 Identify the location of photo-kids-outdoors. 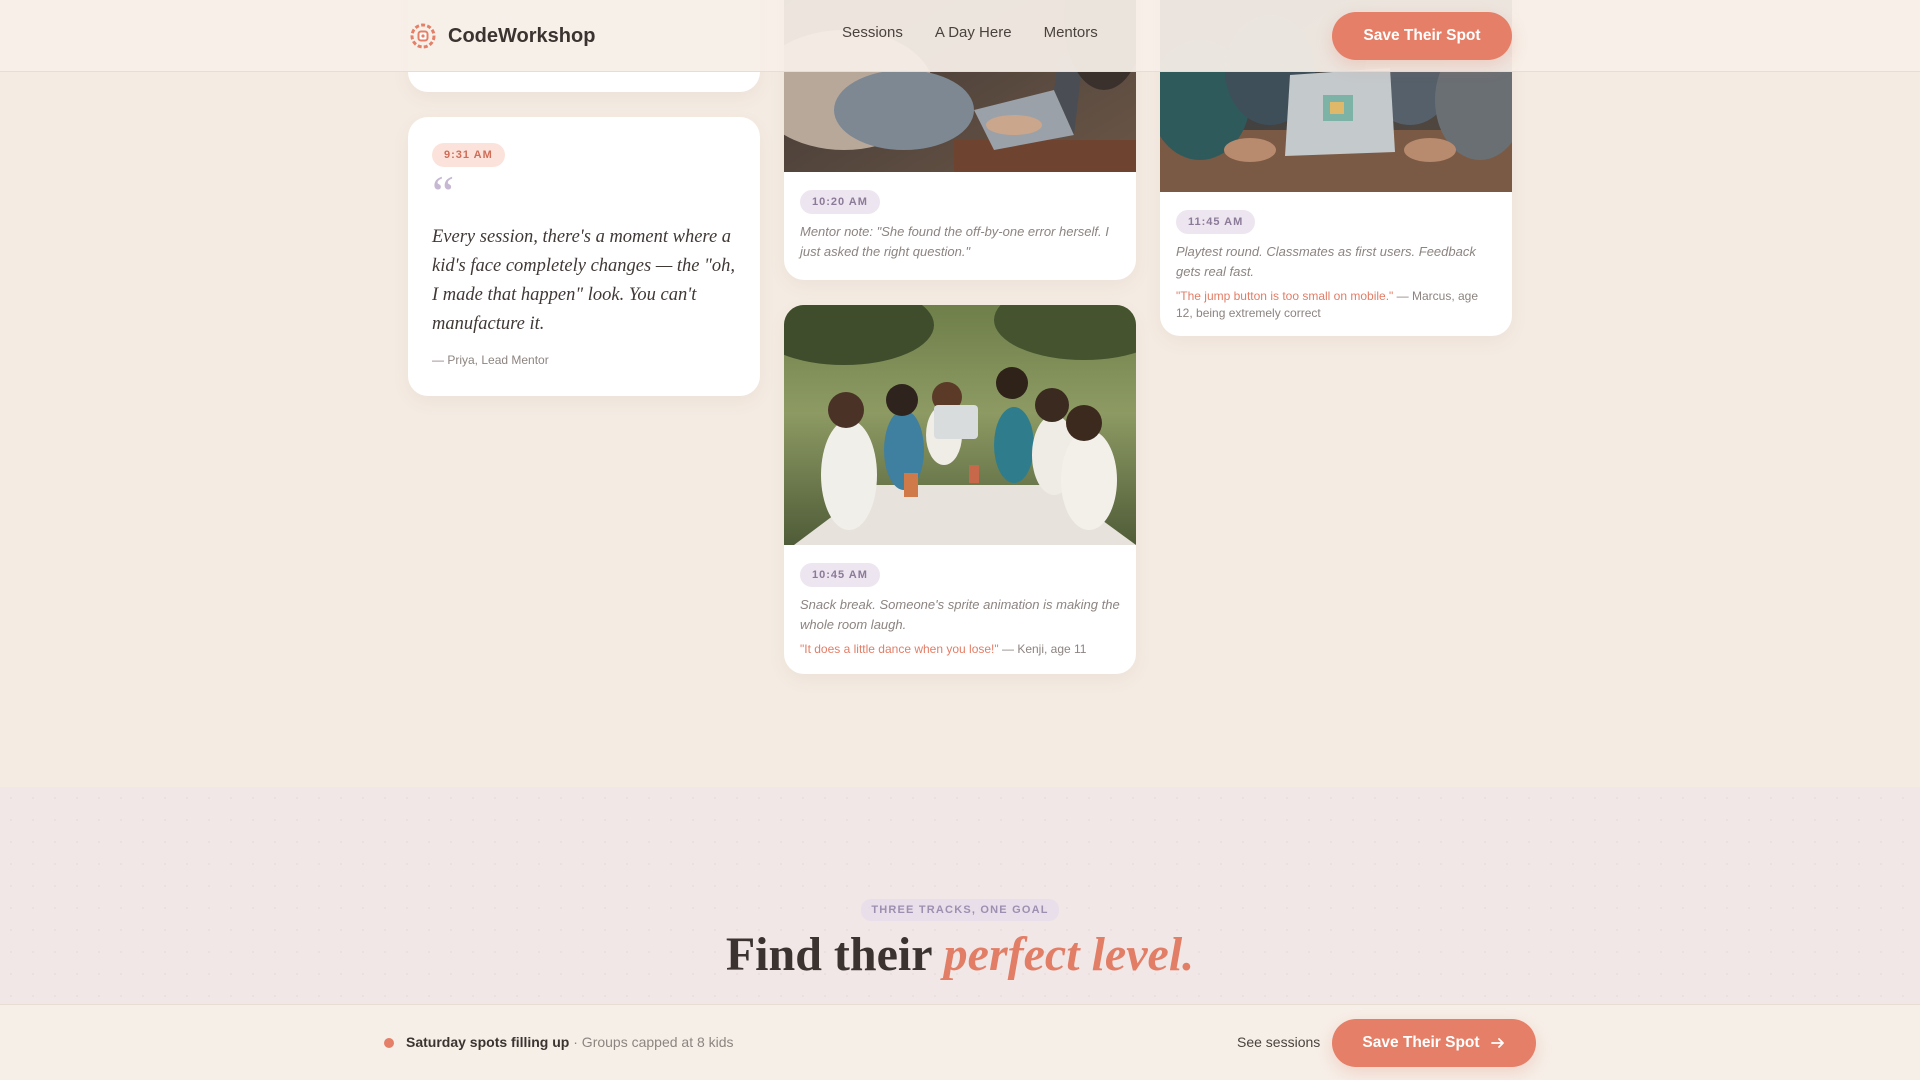
(960, 425).